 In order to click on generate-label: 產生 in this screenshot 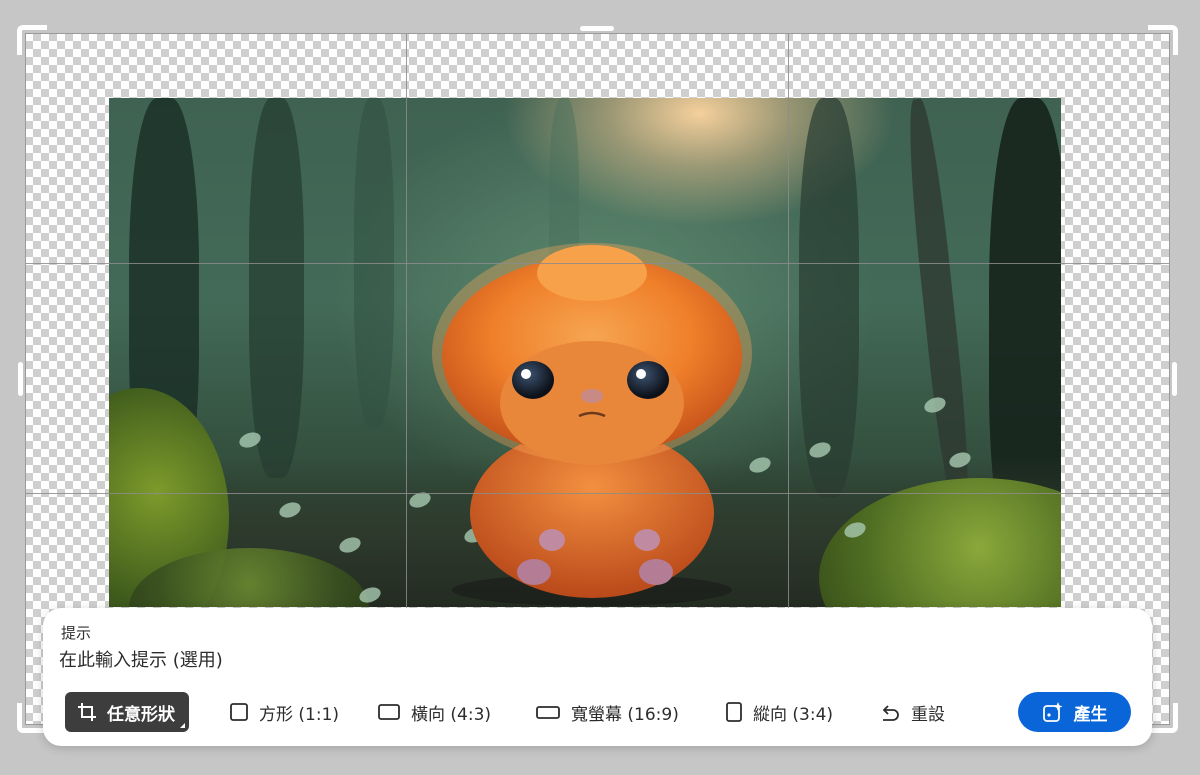, I will do `click(1090, 714)`.